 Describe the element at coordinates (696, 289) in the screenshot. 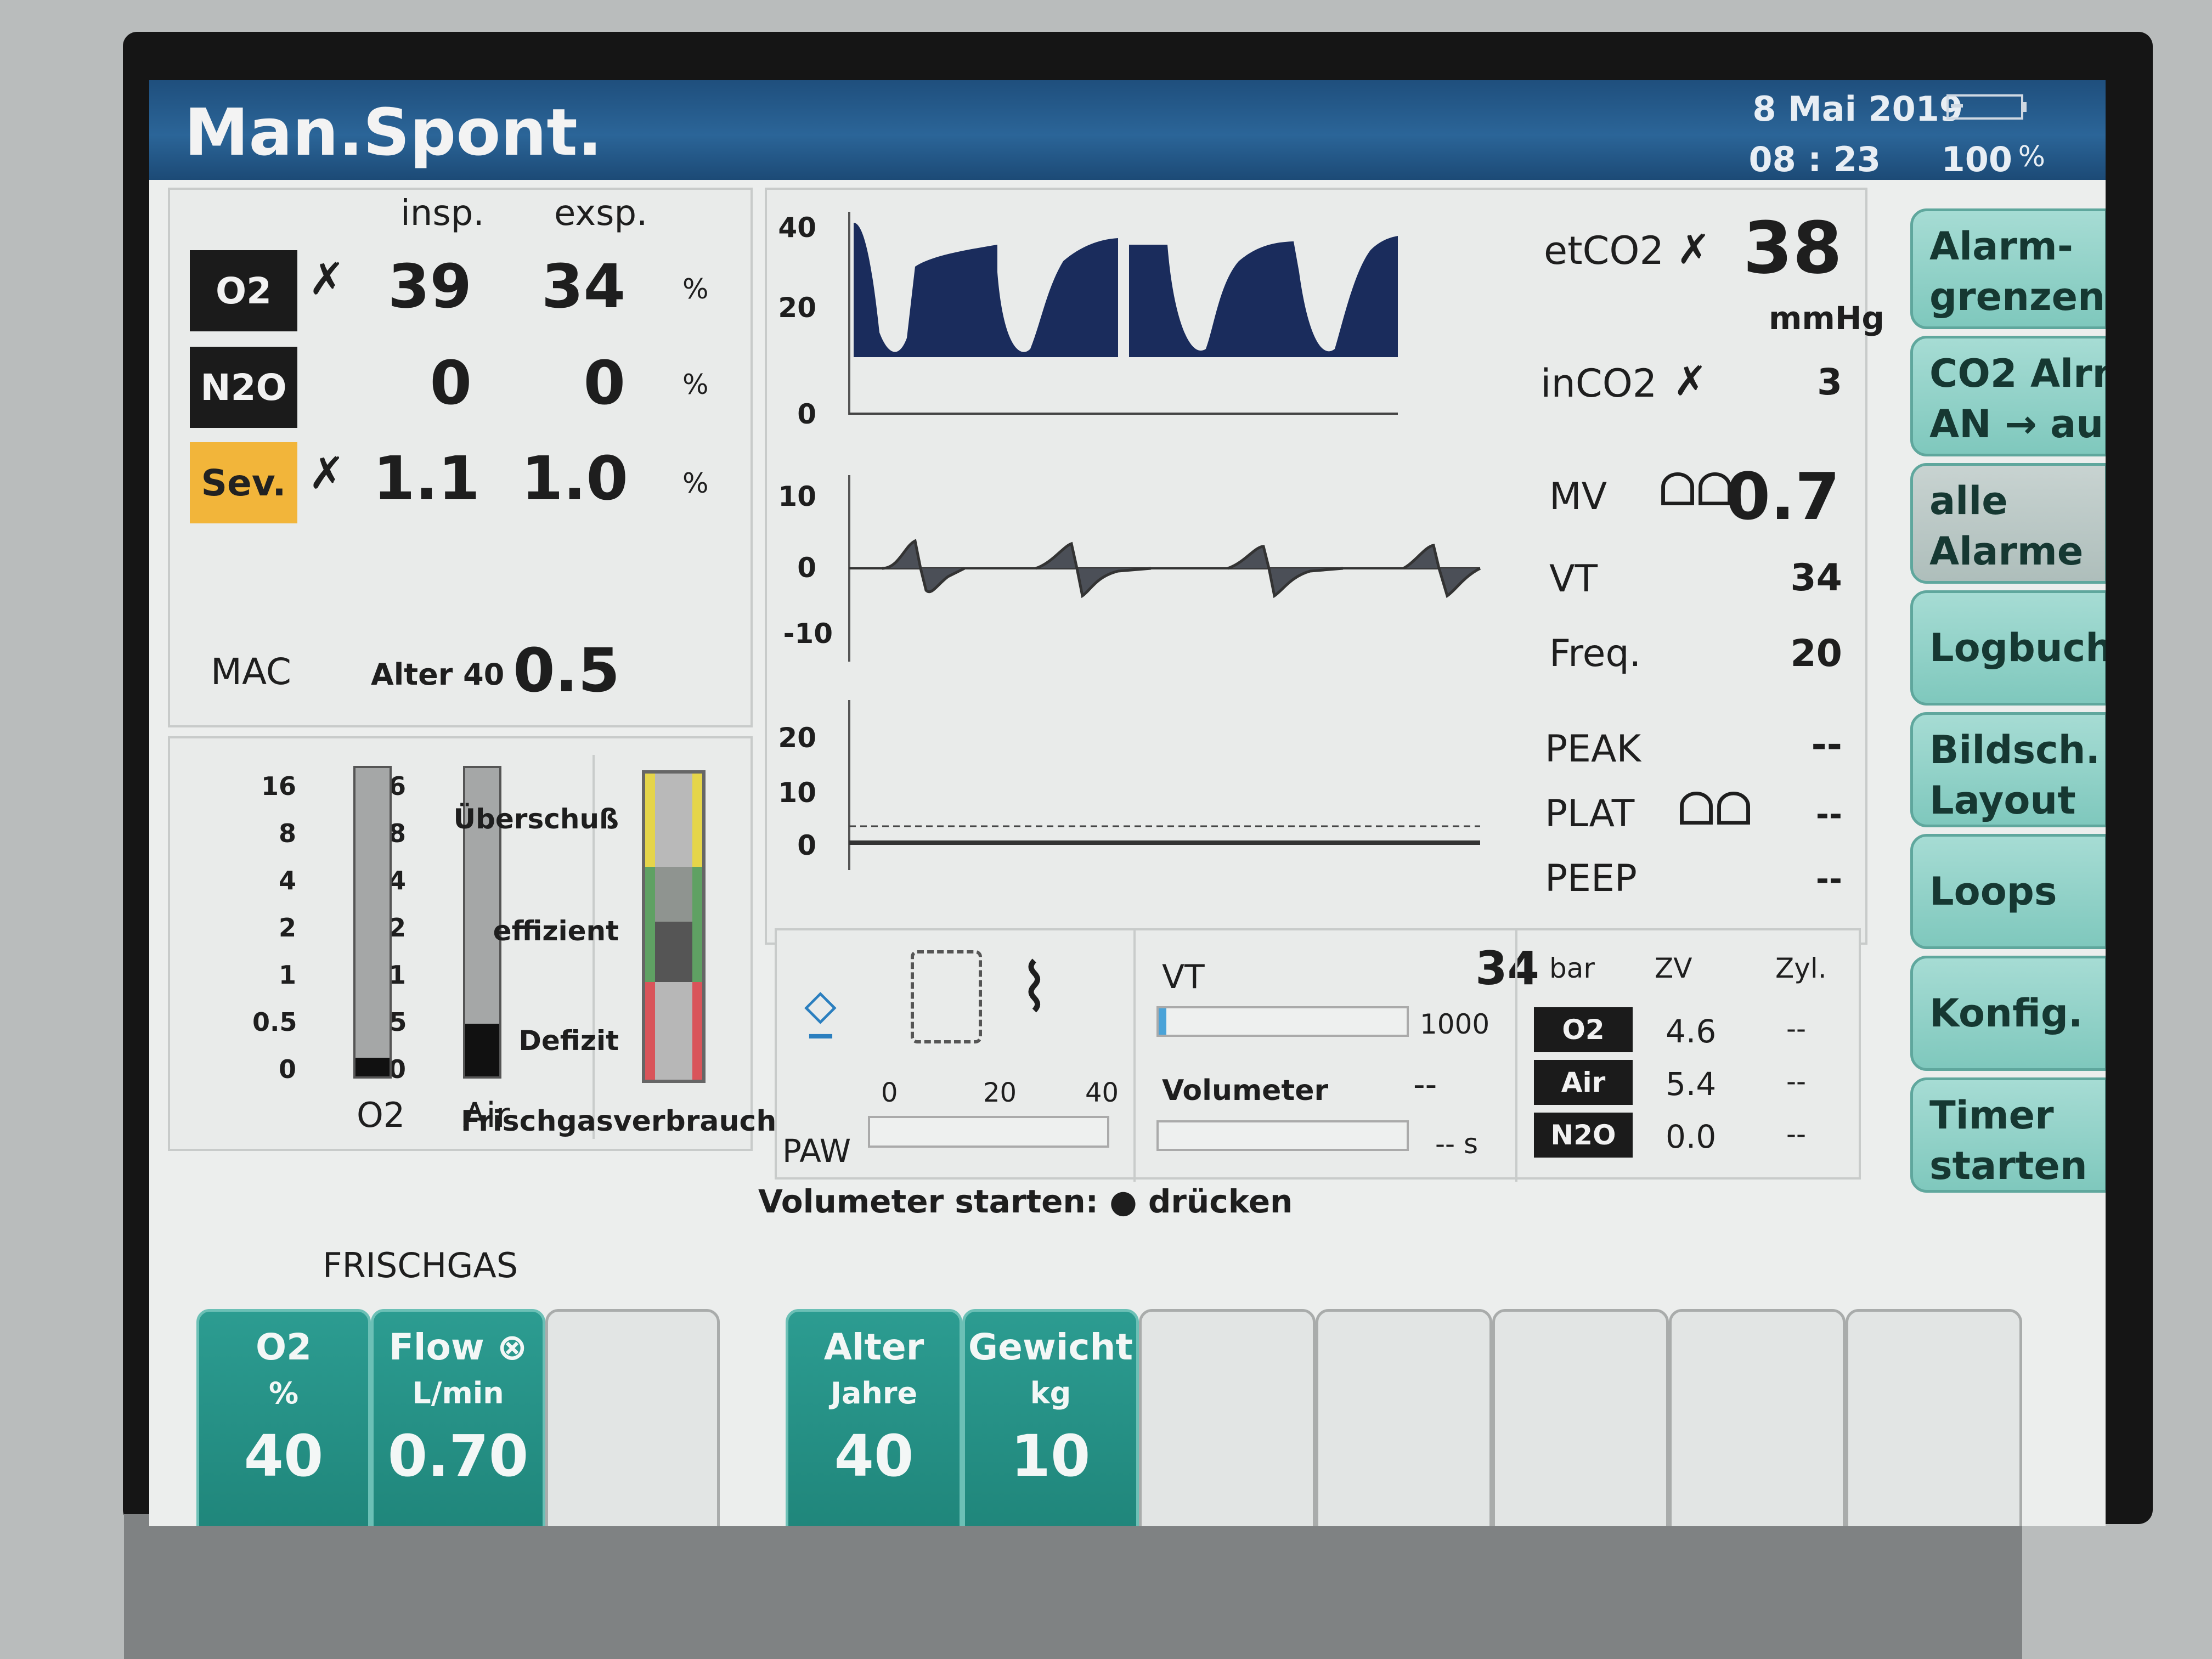

I see `o2-unit: %` at that location.